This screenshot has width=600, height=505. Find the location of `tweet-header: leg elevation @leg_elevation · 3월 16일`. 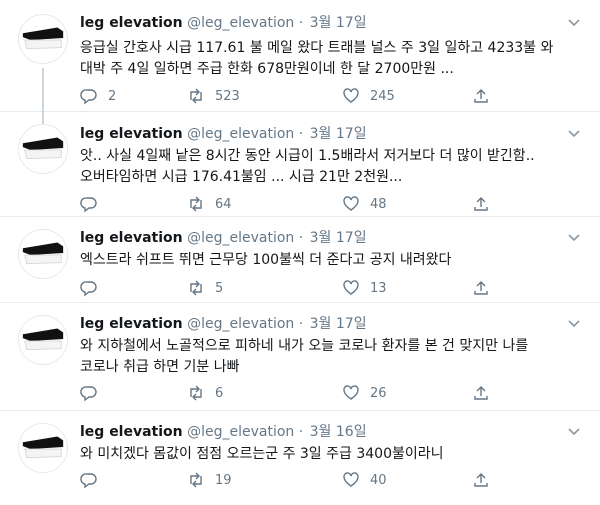

tweet-header: leg elevation @leg_elevation · 3월 16일 is located at coordinates (223, 431).